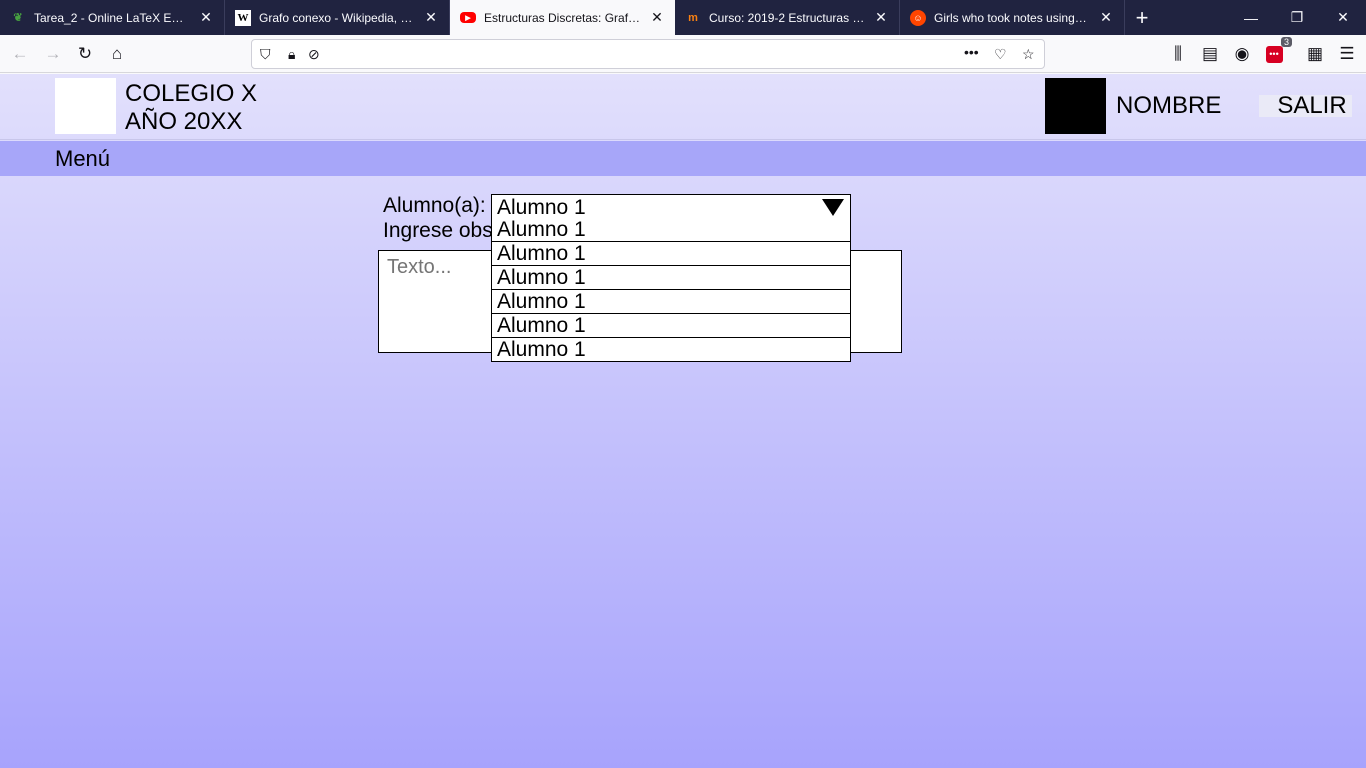  What do you see at coordinates (1075, 106) in the screenshot?
I see `avatar` at bounding box center [1075, 106].